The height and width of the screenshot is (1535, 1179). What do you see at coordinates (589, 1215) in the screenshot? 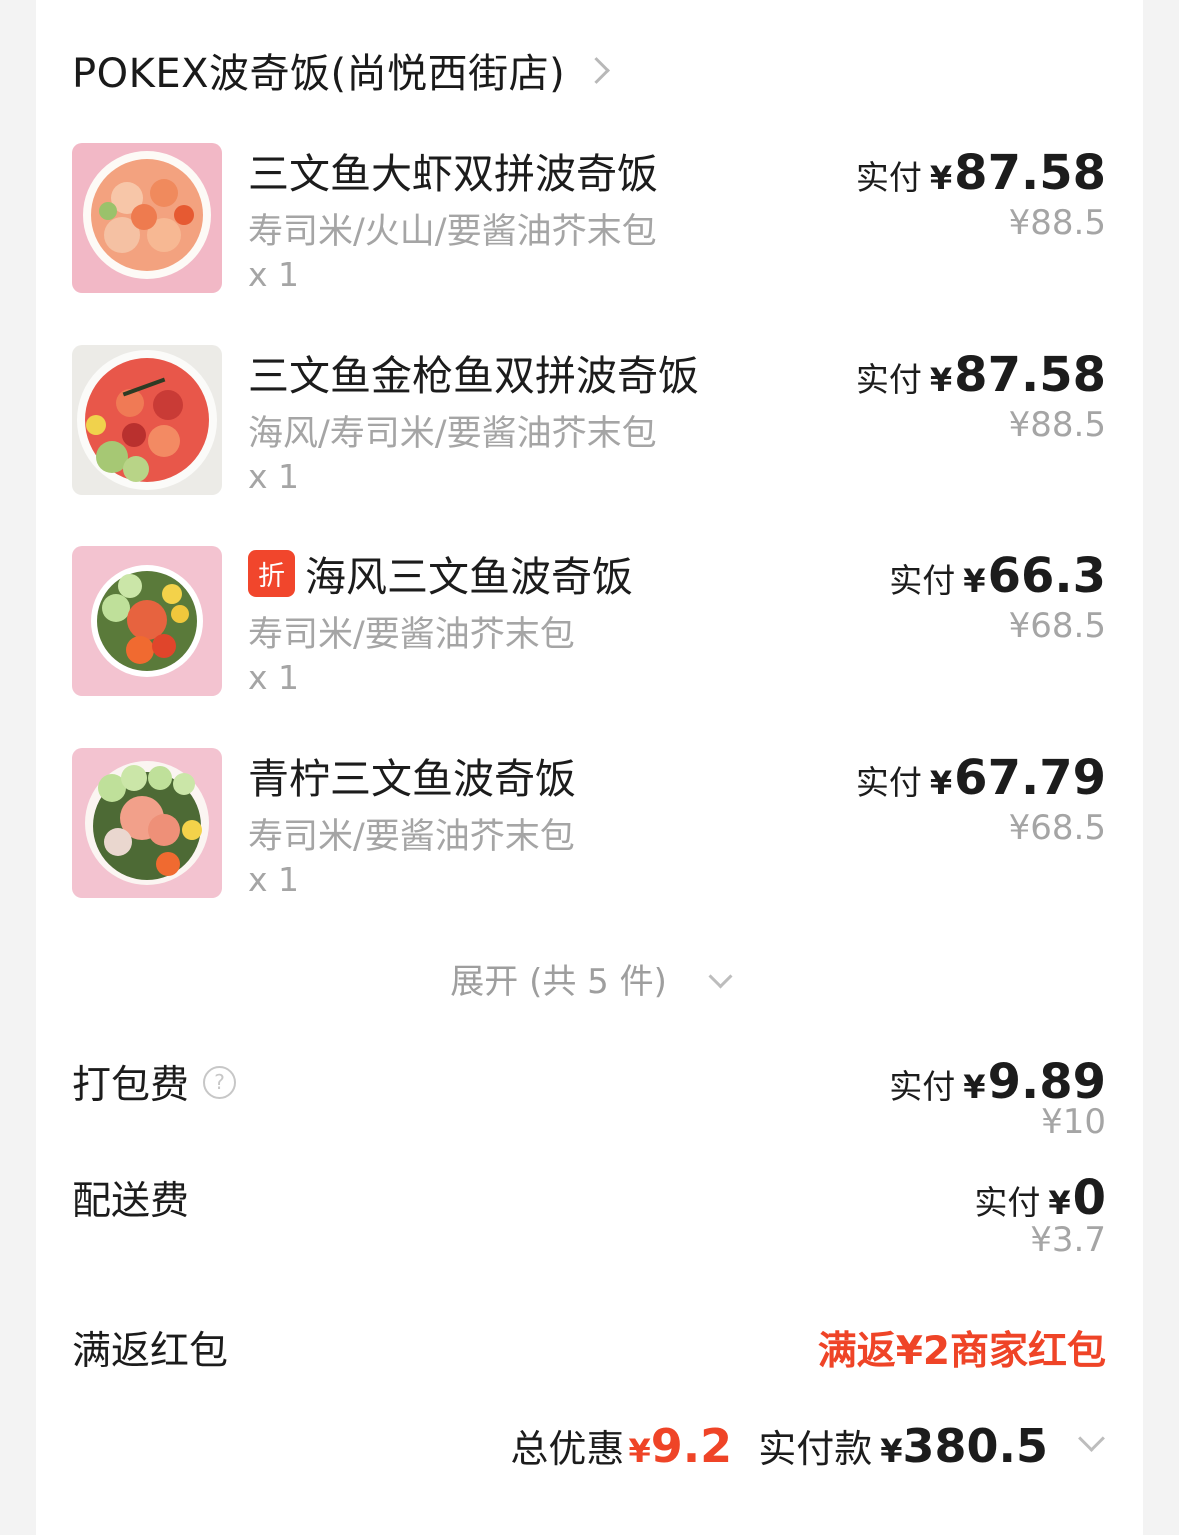
I see `delivery-fee-row: 配送费 实付 ¥ 0 ¥3.7` at bounding box center [589, 1215].